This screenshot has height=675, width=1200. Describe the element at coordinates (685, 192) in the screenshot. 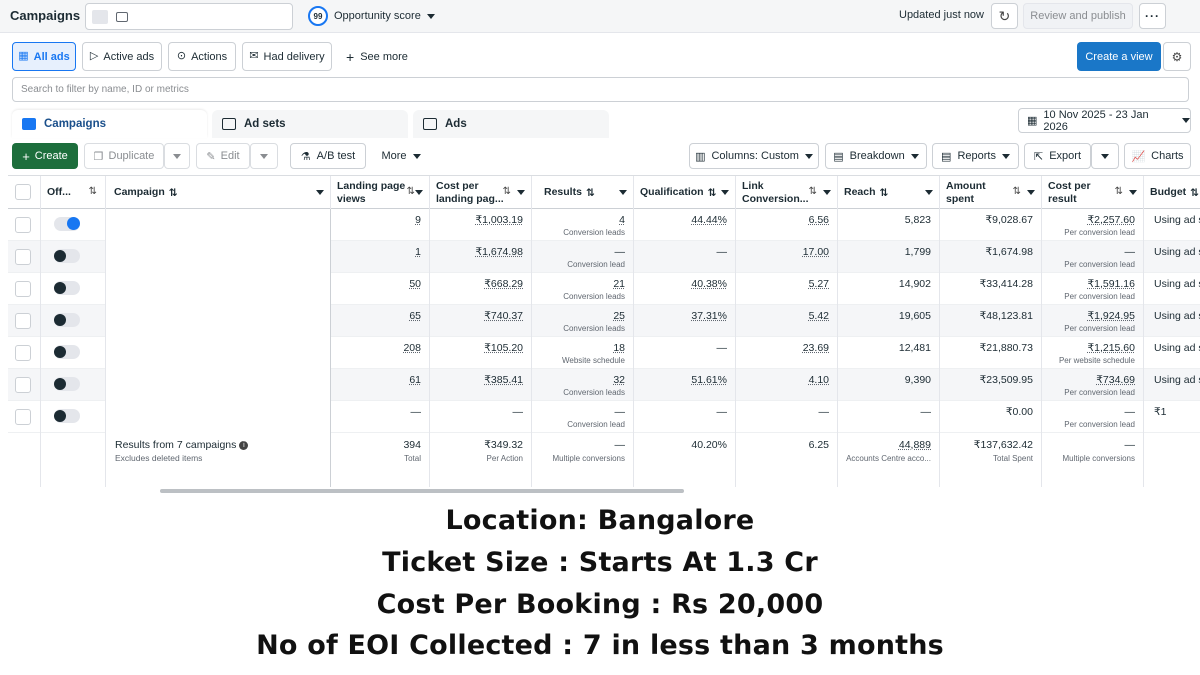

I see `col-qualification: Qualification ⇅` at that location.